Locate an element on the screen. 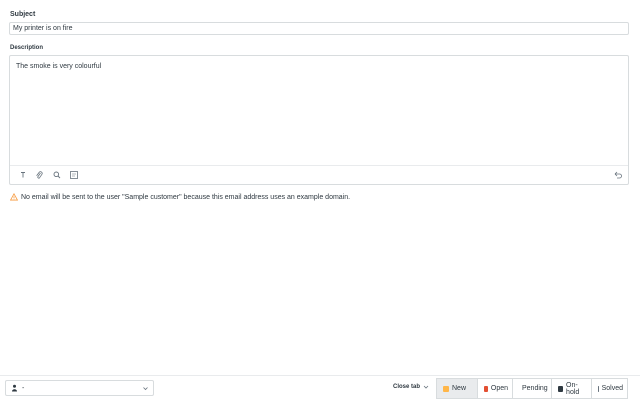 Image resolution: width=640 pixels, height=400 pixels. template-icon is located at coordinates (74, 175).